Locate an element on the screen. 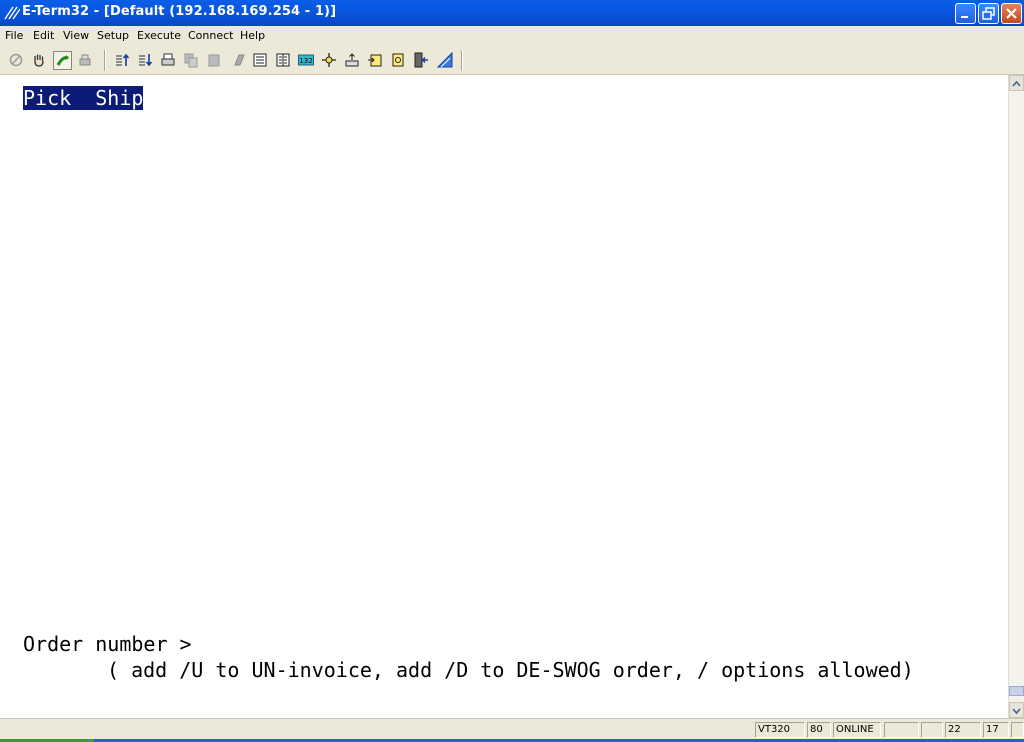 This screenshot has width=1024, height=742. column-132-button: 132 is located at coordinates (306, 60).